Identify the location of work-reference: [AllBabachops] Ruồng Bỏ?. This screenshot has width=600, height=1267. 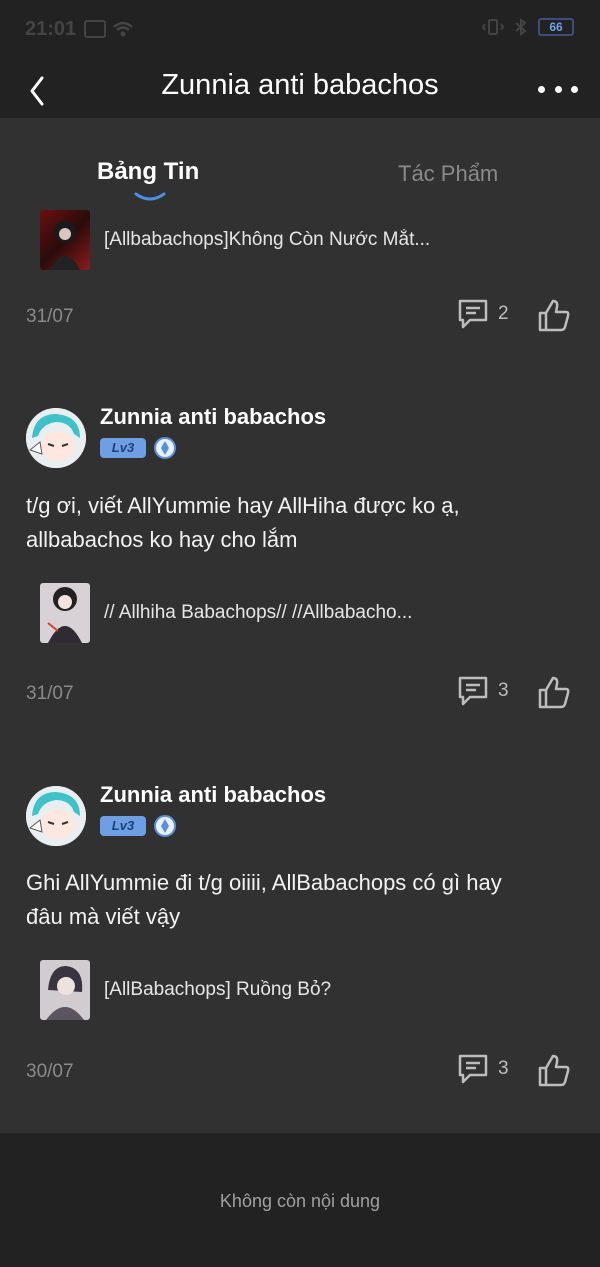
(282, 990).